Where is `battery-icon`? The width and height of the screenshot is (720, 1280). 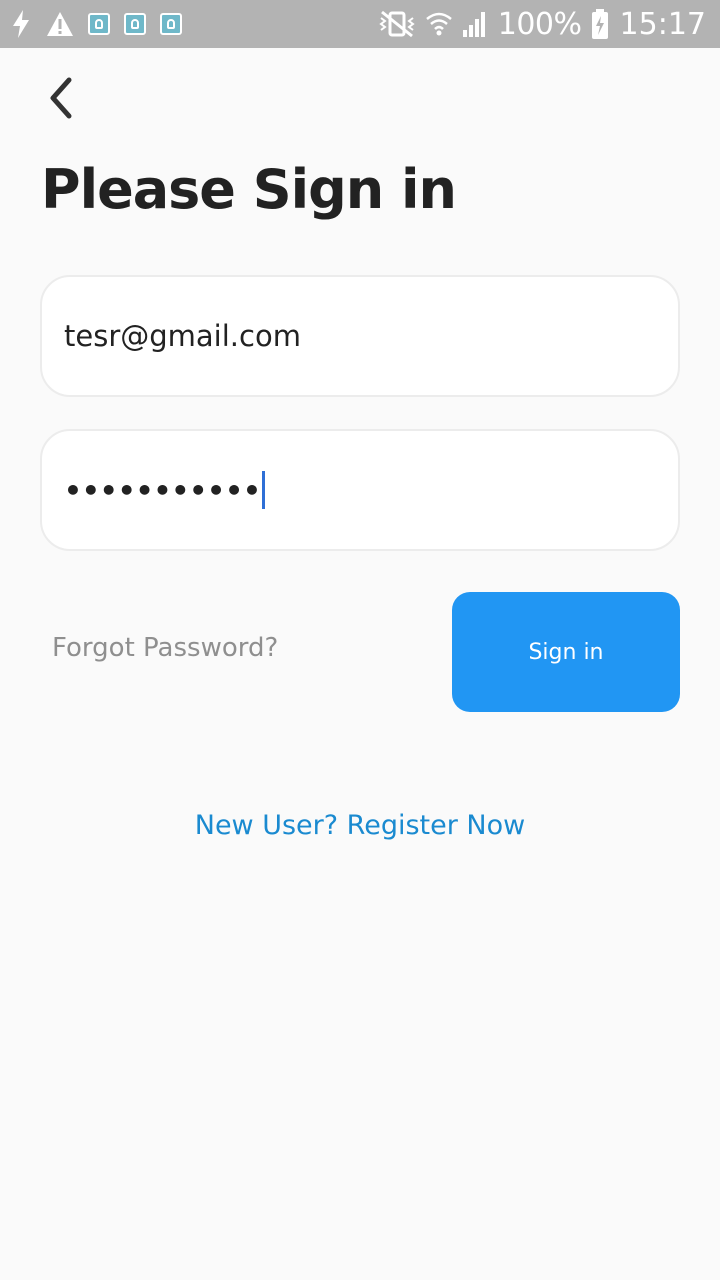
battery-icon is located at coordinates (599, 24).